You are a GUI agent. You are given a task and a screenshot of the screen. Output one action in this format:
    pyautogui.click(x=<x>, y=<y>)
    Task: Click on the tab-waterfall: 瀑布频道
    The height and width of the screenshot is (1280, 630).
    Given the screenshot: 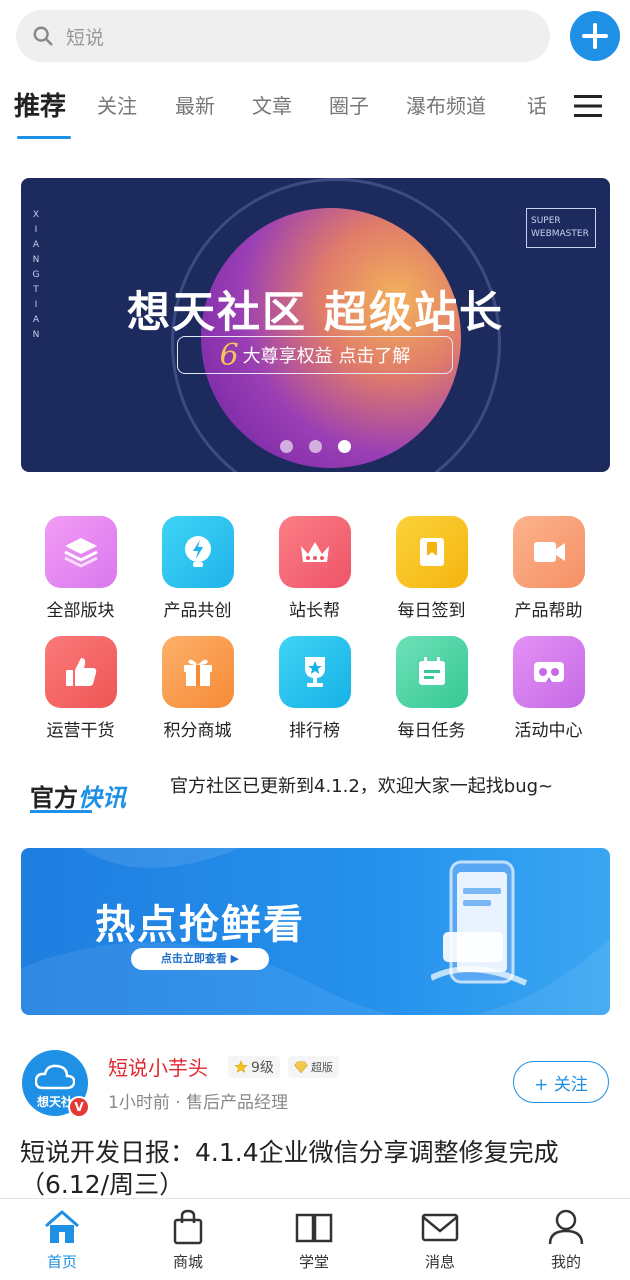 What is the action you would take?
    pyautogui.click(x=446, y=104)
    